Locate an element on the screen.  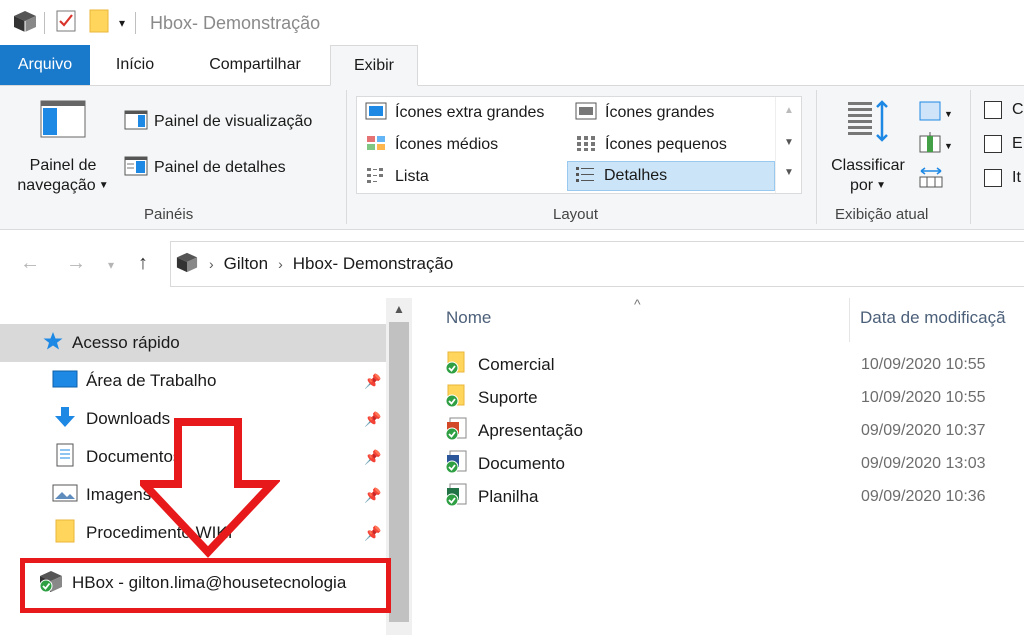
forward-arrow-icon: → is located at coordinates (76, 263).